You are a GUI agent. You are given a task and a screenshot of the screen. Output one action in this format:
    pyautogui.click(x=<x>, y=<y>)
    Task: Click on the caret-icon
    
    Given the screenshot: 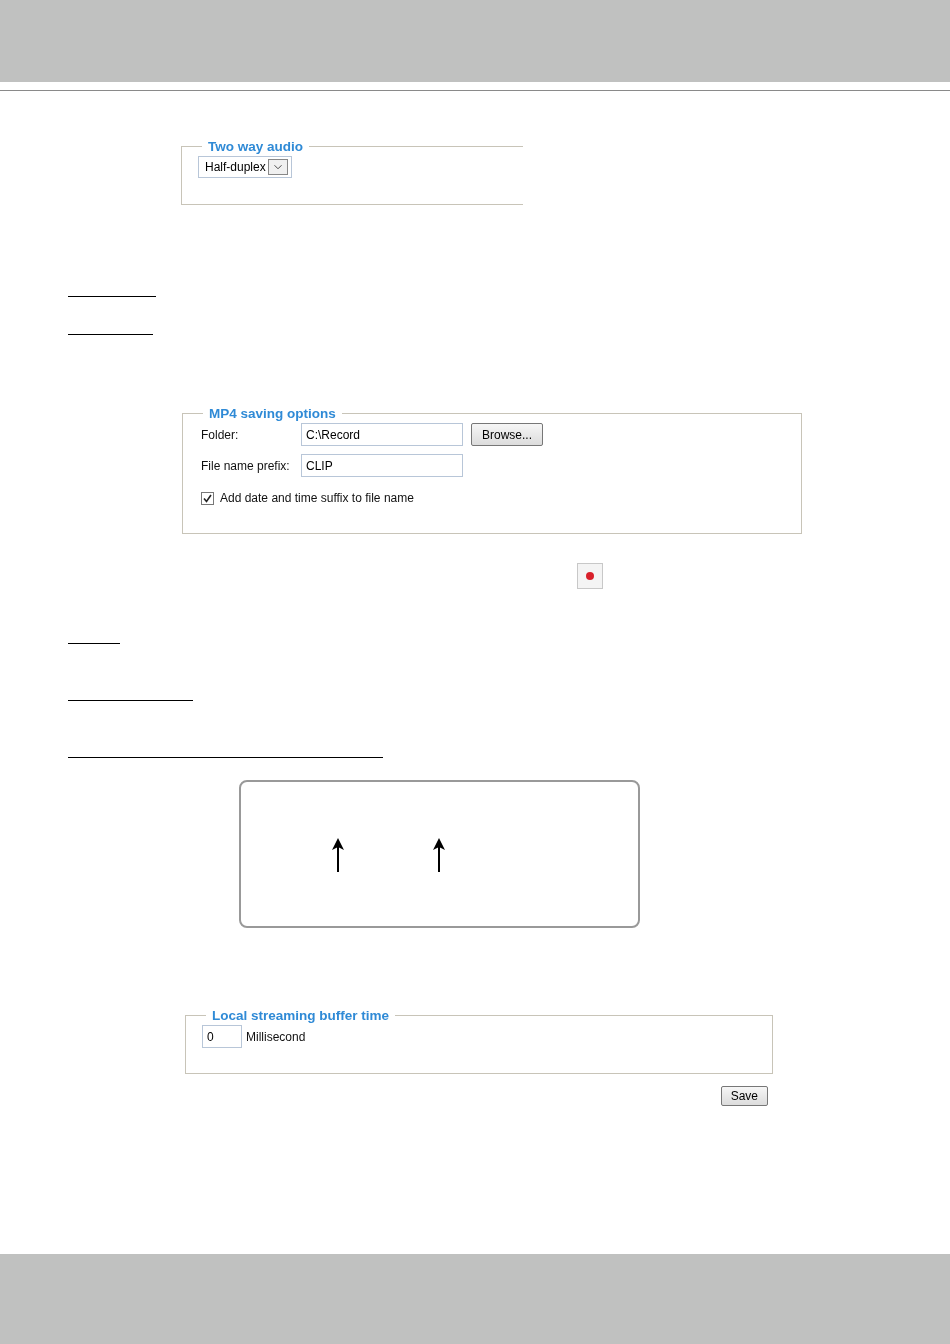 What is the action you would take?
    pyautogui.click(x=277, y=167)
    